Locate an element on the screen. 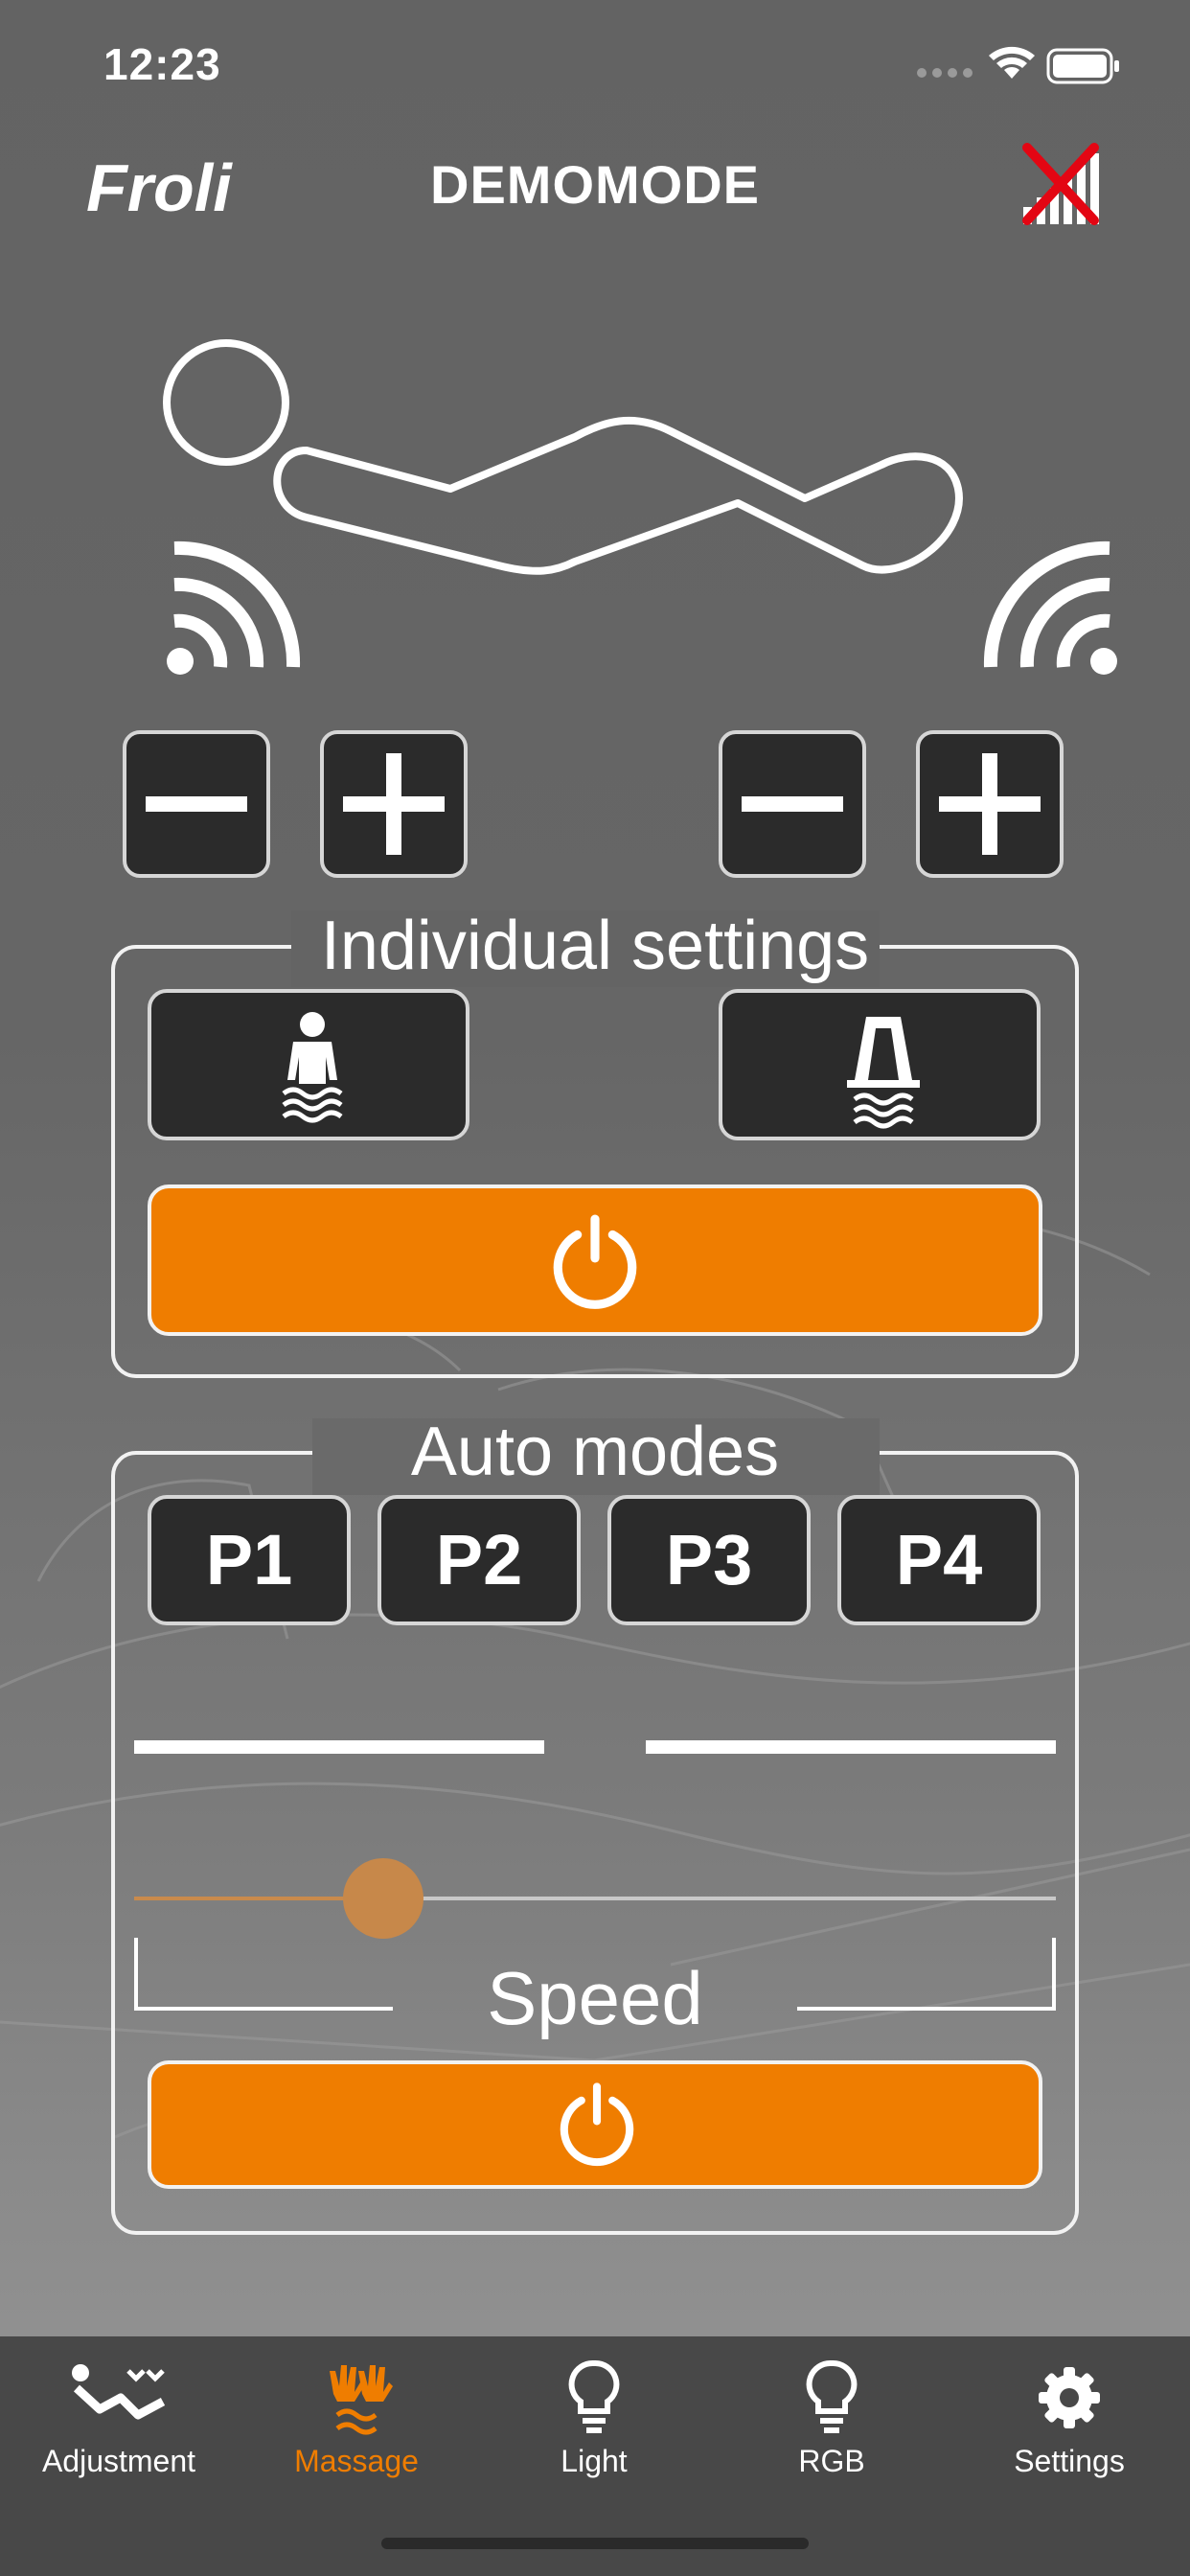 This screenshot has height=2576, width=1190. tab-label: RGB is located at coordinates (832, 2461).